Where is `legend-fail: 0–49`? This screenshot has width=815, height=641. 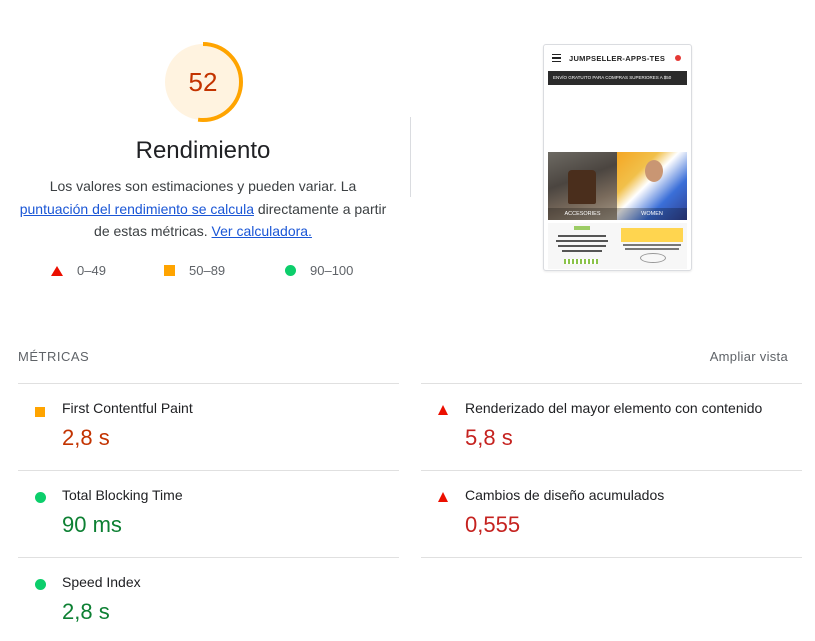 legend-fail: 0–49 is located at coordinates (78, 270).